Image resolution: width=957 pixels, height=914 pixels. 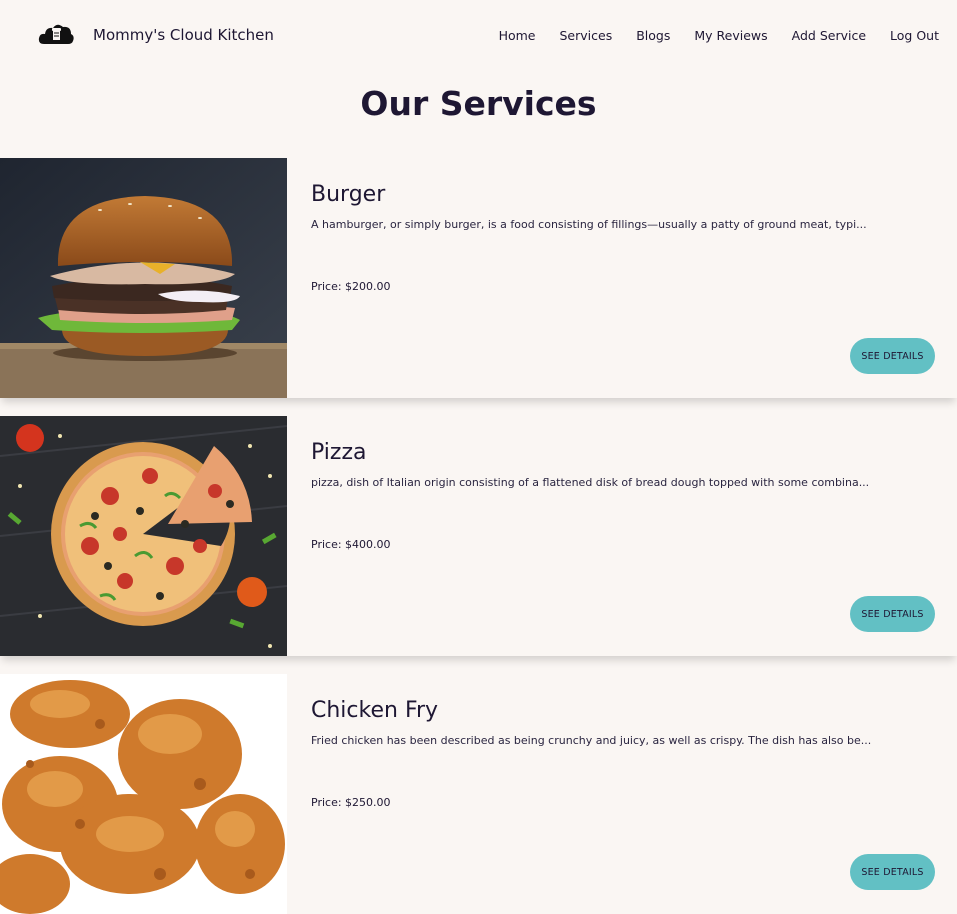 I want to click on brand: Mommy's Cloud Kitchen, so click(x=156, y=35).